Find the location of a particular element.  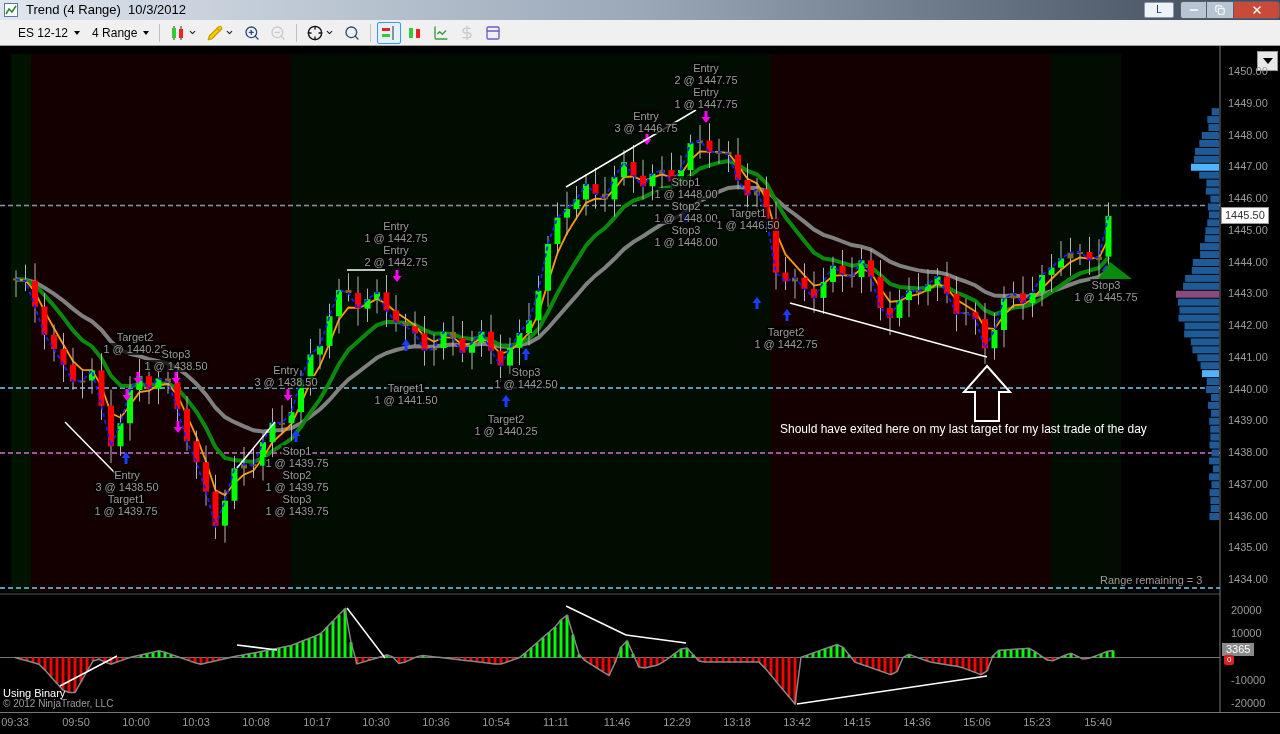

trade-detail: 3 @ 1446.75 is located at coordinates (646, 128).